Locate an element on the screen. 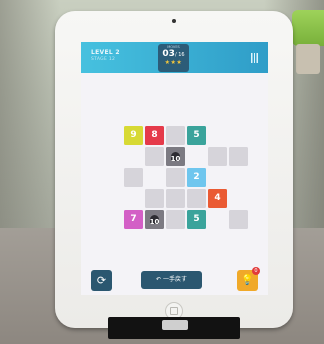 The height and width of the screenshot is (344, 324). number-tile-4: 4 is located at coordinates (217, 198).